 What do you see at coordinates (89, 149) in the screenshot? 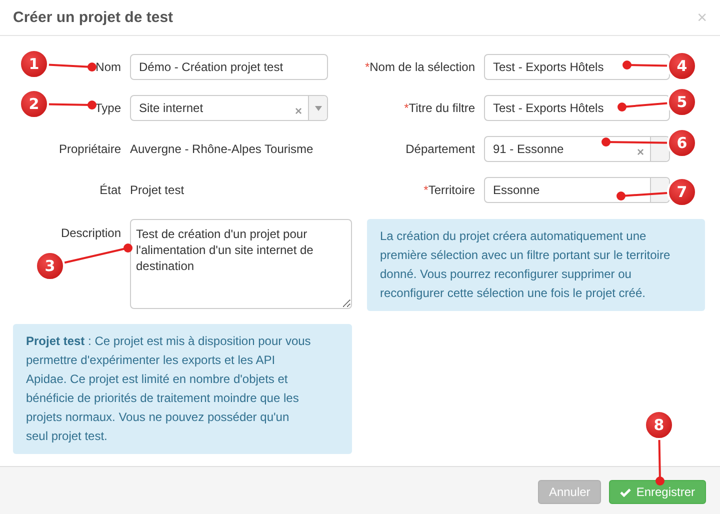
I see `field-label: Propriétaire` at bounding box center [89, 149].